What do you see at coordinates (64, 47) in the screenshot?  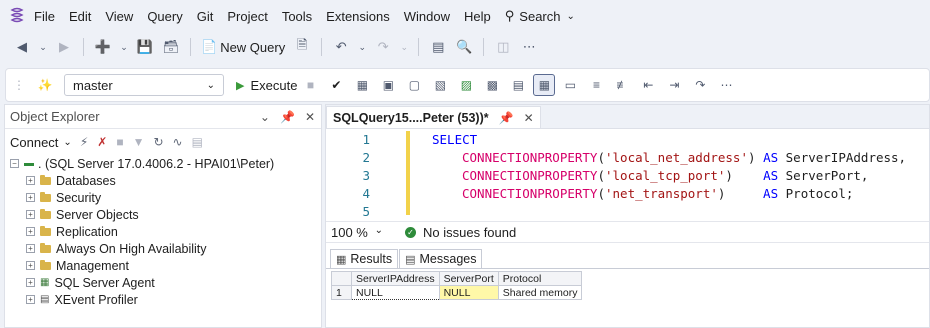 I see `forward-icon: ▶` at bounding box center [64, 47].